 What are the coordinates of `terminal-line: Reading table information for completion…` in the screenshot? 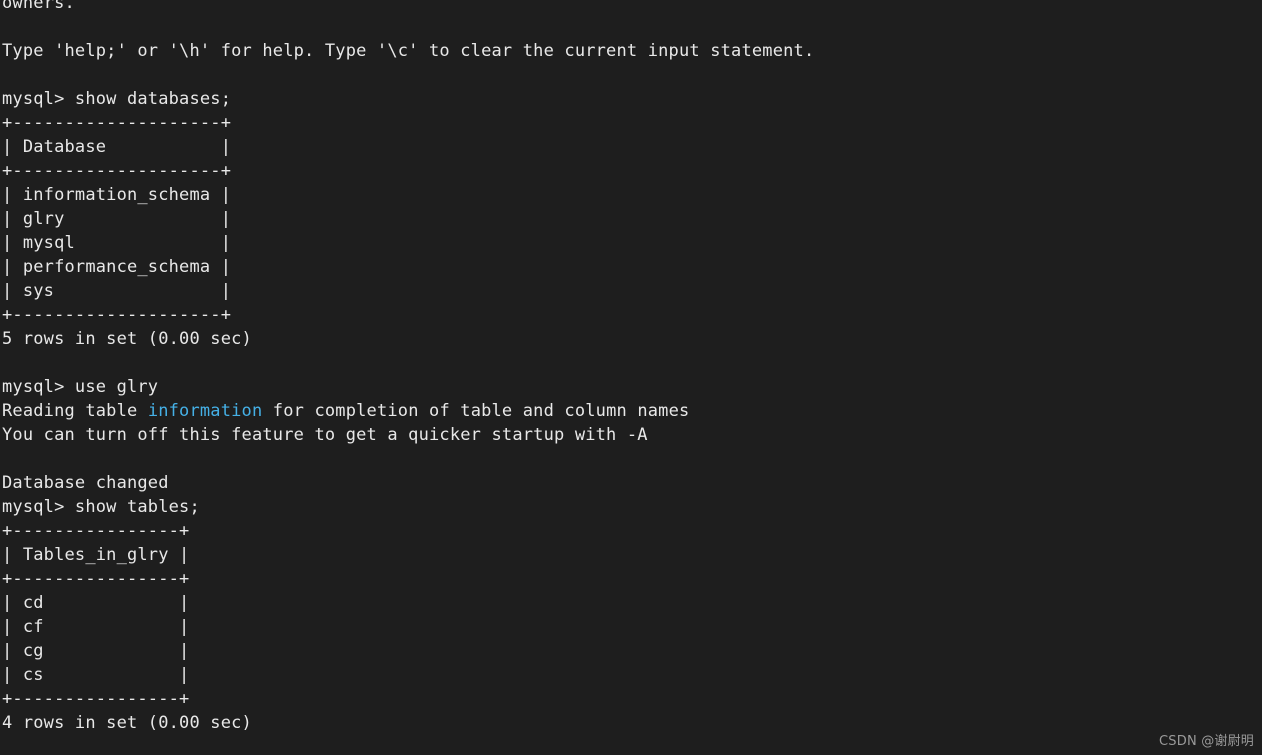 It's located at (632, 411).